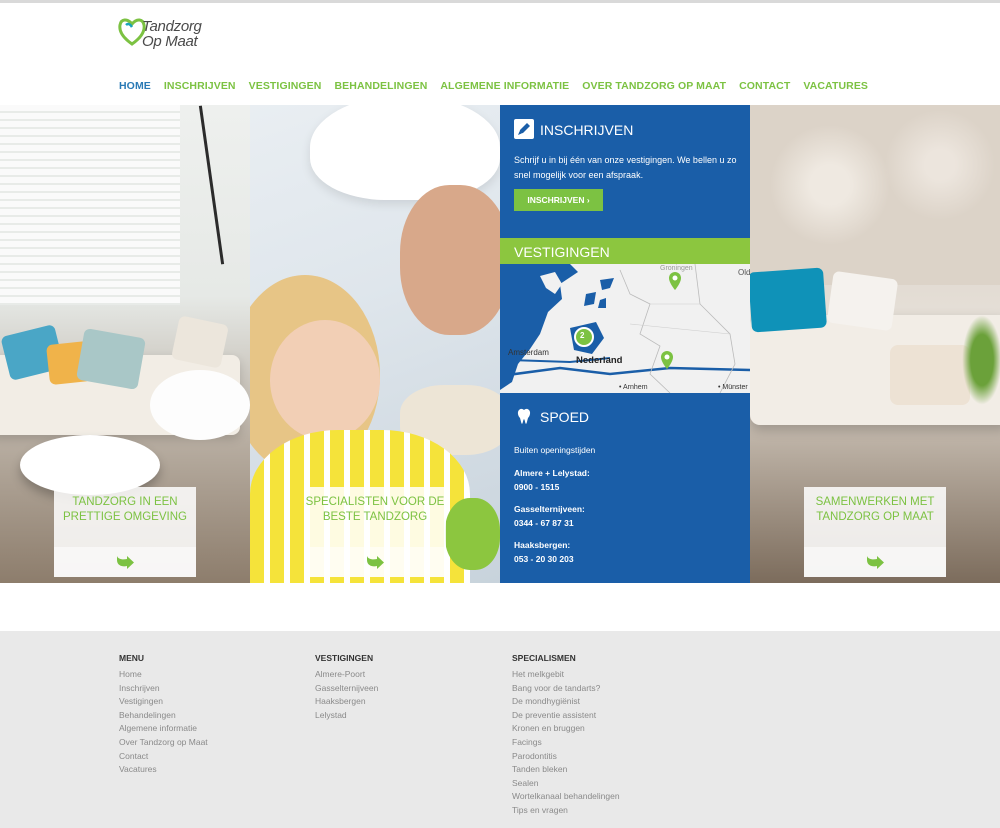 The image size is (1000, 828). Describe the element at coordinates (450, 260) in the screenshot. I see `dentist-photo` at that location.